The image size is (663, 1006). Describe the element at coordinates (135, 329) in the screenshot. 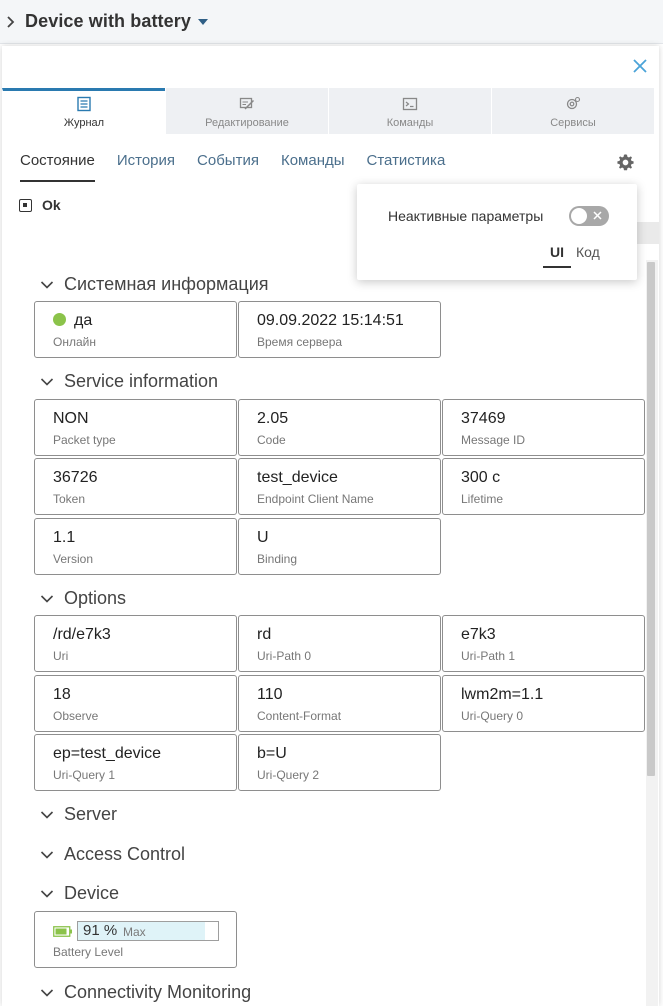

I see `param-card-online: да Онлайн` at that location.